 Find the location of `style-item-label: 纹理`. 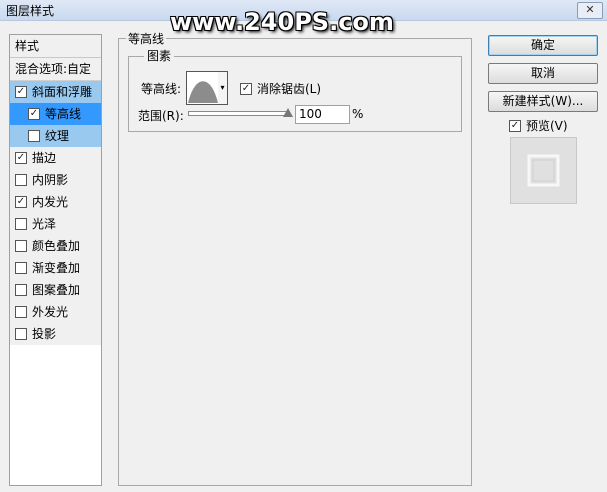

style-item-label: 纹理 is located at coordinates (57, 136).